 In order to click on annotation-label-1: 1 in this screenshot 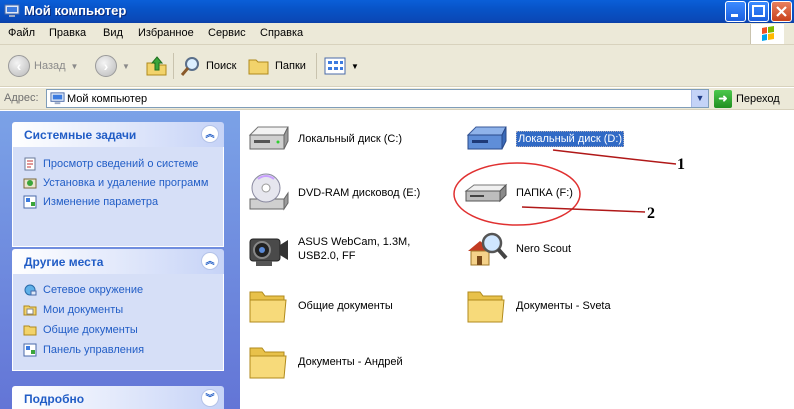, I will do `click(681, 164)`.